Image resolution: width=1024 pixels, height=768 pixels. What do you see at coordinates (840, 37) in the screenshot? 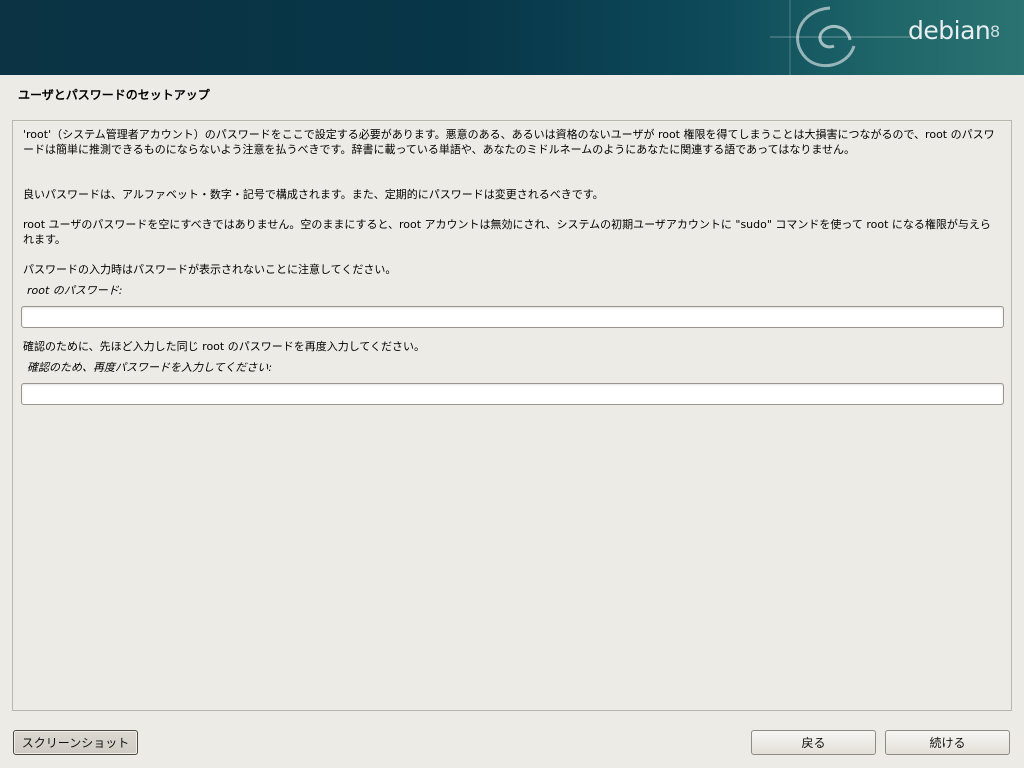
I see `debian-swirl-logo` at bounding box center [840, 37].